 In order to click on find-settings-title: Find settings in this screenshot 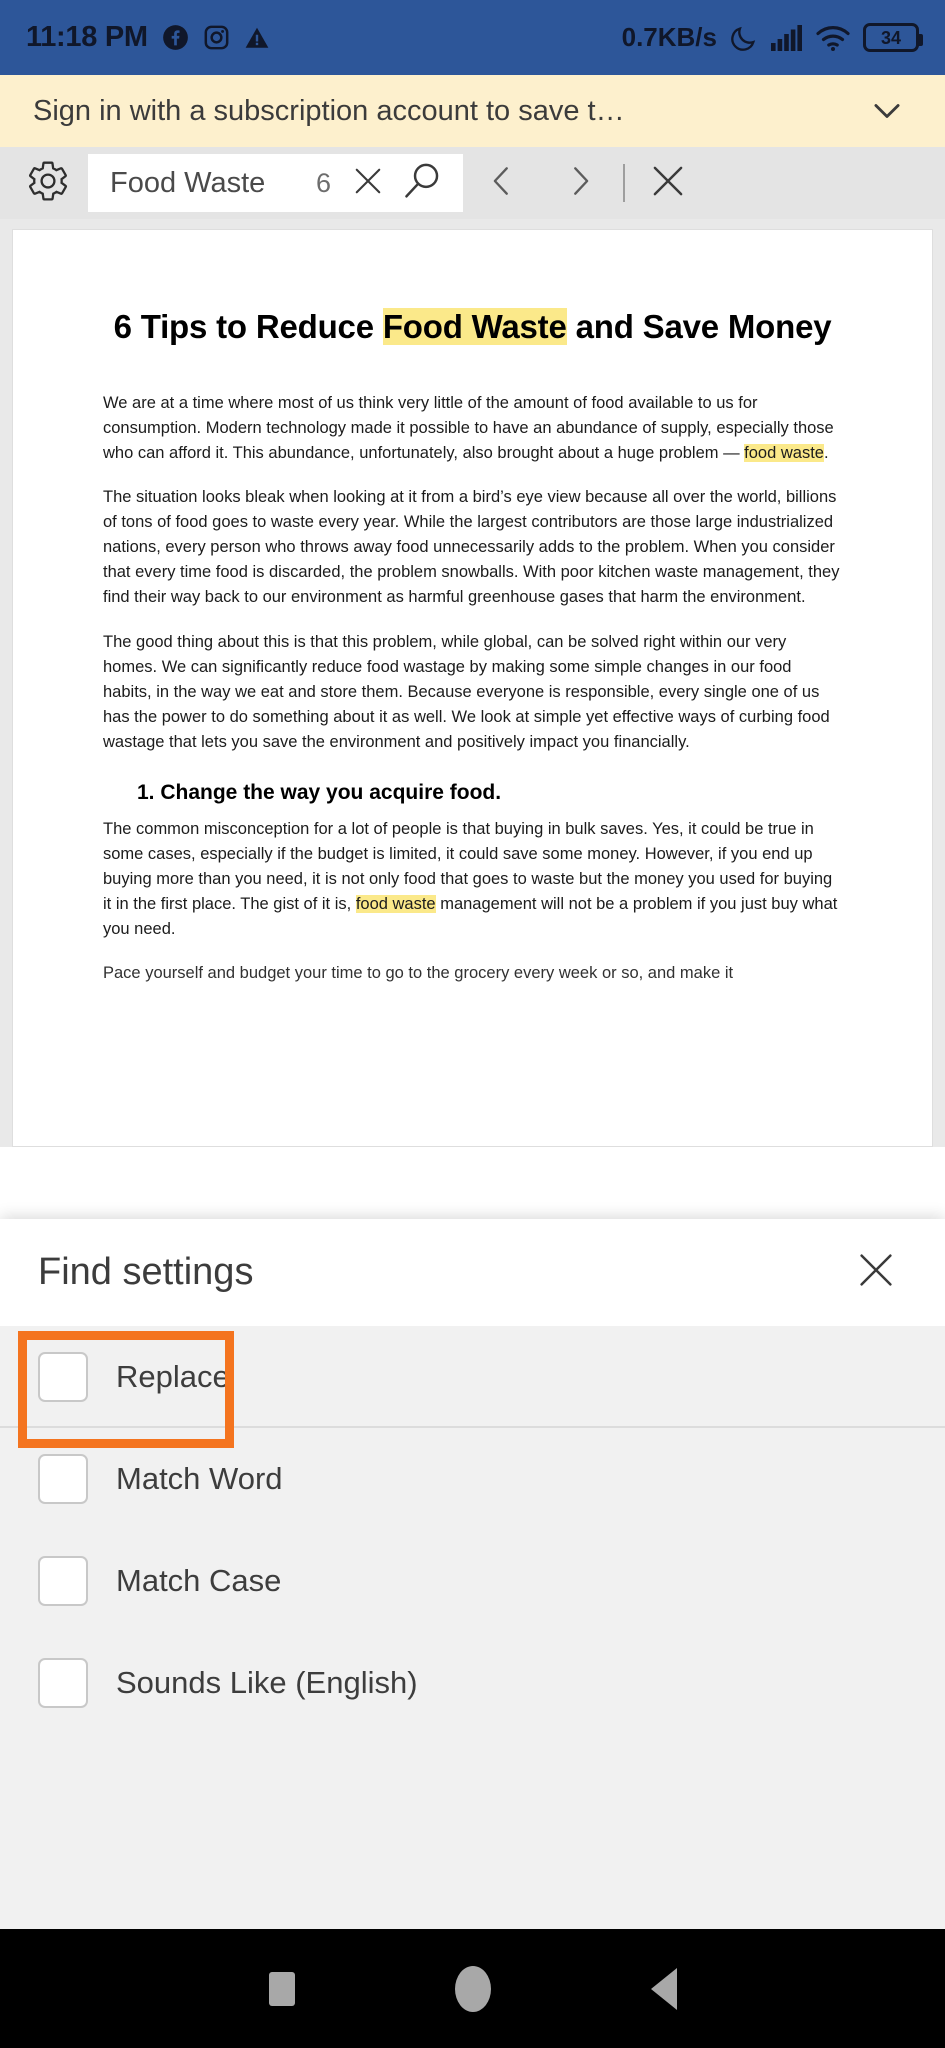, I will do `click(146, 1272)`.